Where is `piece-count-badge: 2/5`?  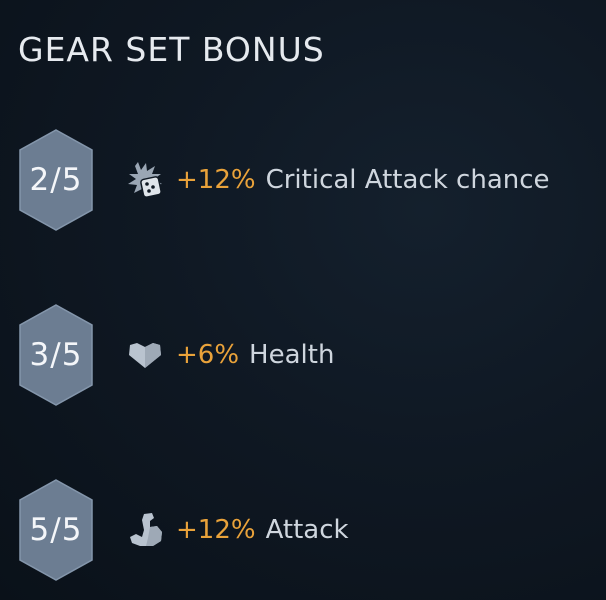 piece-count-badge: 2/5 is located at coordinates (56, 180).